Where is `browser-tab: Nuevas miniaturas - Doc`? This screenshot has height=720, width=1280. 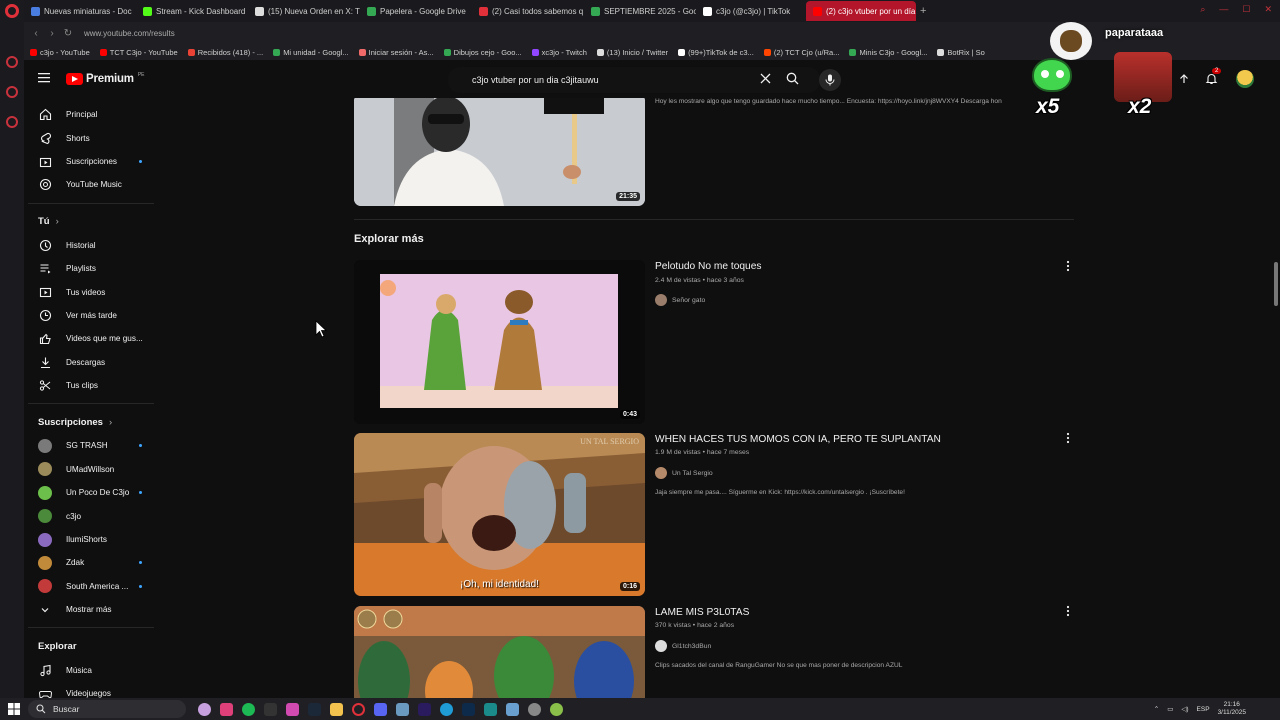
browser-tab: Nuevas miniaturas - Doc is located at coordinates (80, 11).